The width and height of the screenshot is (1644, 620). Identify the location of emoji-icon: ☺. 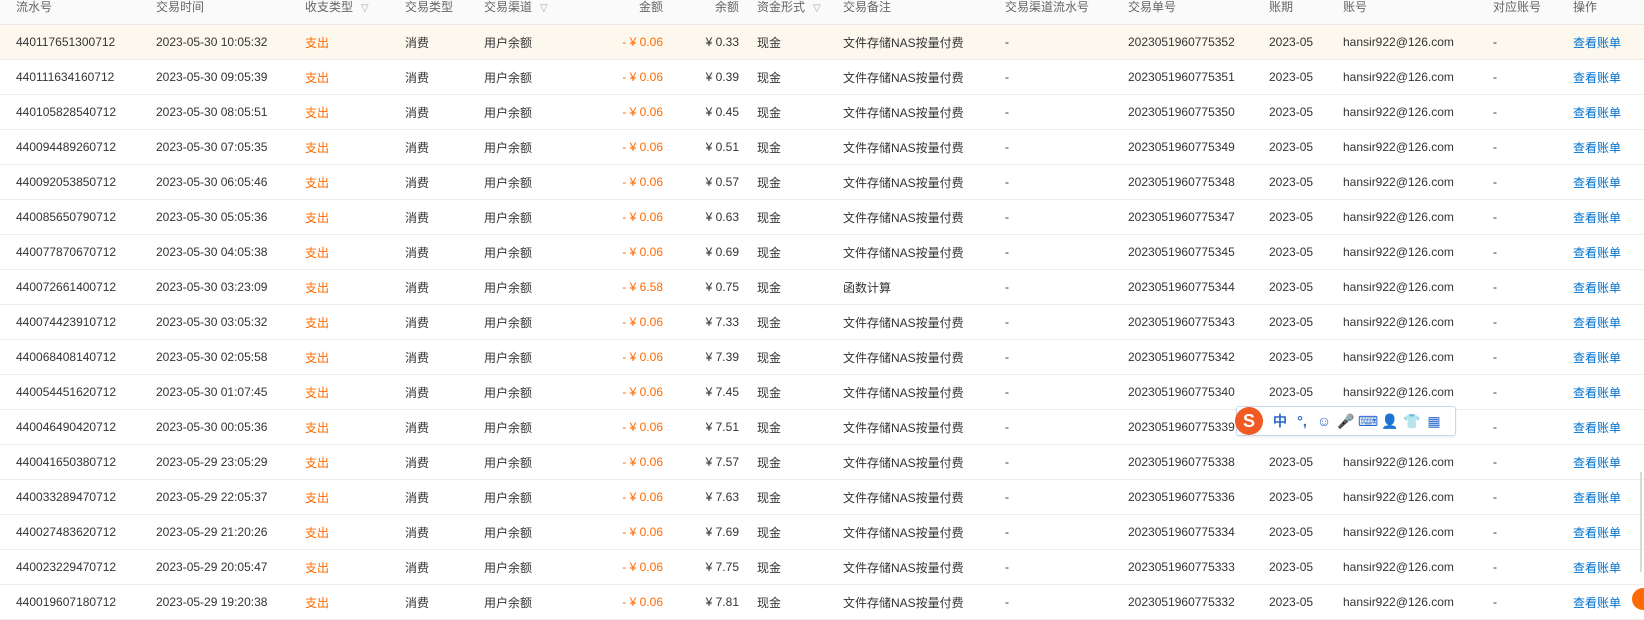
(1324, 421).